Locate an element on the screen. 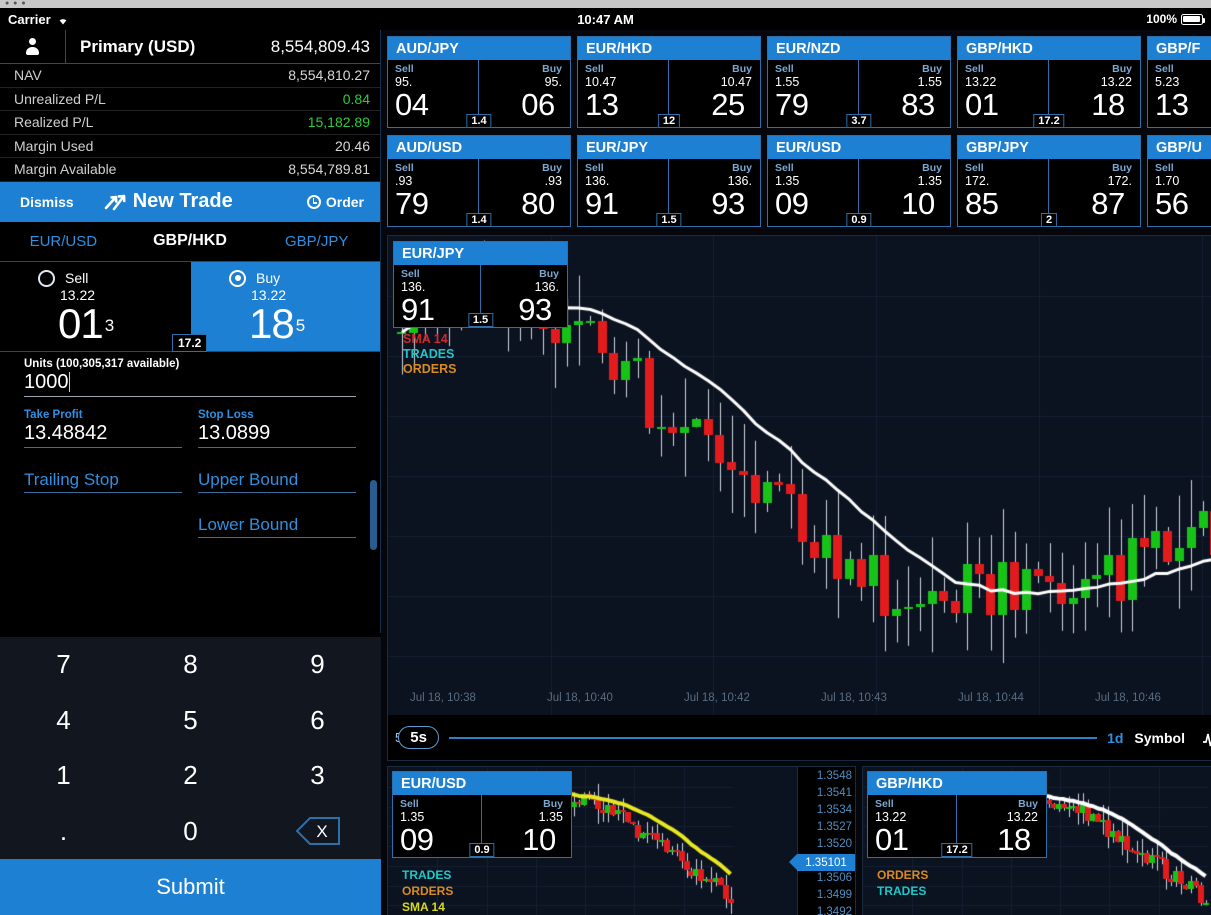  rate-tile-eur-jpy: EUR/JPY Sell 136. 915 Buy 136. 930 1.5 is located at coordinates (669, 181).